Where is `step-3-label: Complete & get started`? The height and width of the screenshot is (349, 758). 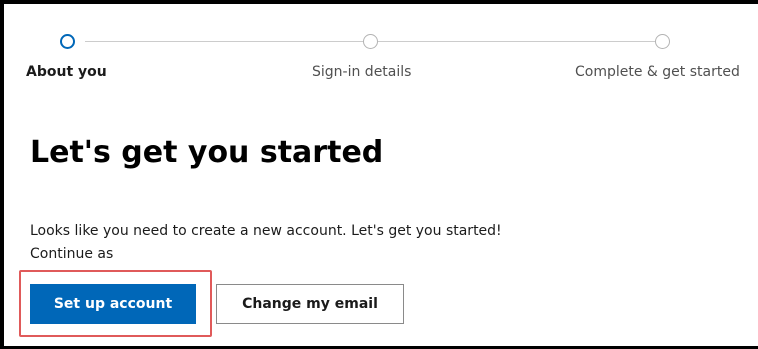
step-3-label: Complete & get started is located at coordinates (657, 72).